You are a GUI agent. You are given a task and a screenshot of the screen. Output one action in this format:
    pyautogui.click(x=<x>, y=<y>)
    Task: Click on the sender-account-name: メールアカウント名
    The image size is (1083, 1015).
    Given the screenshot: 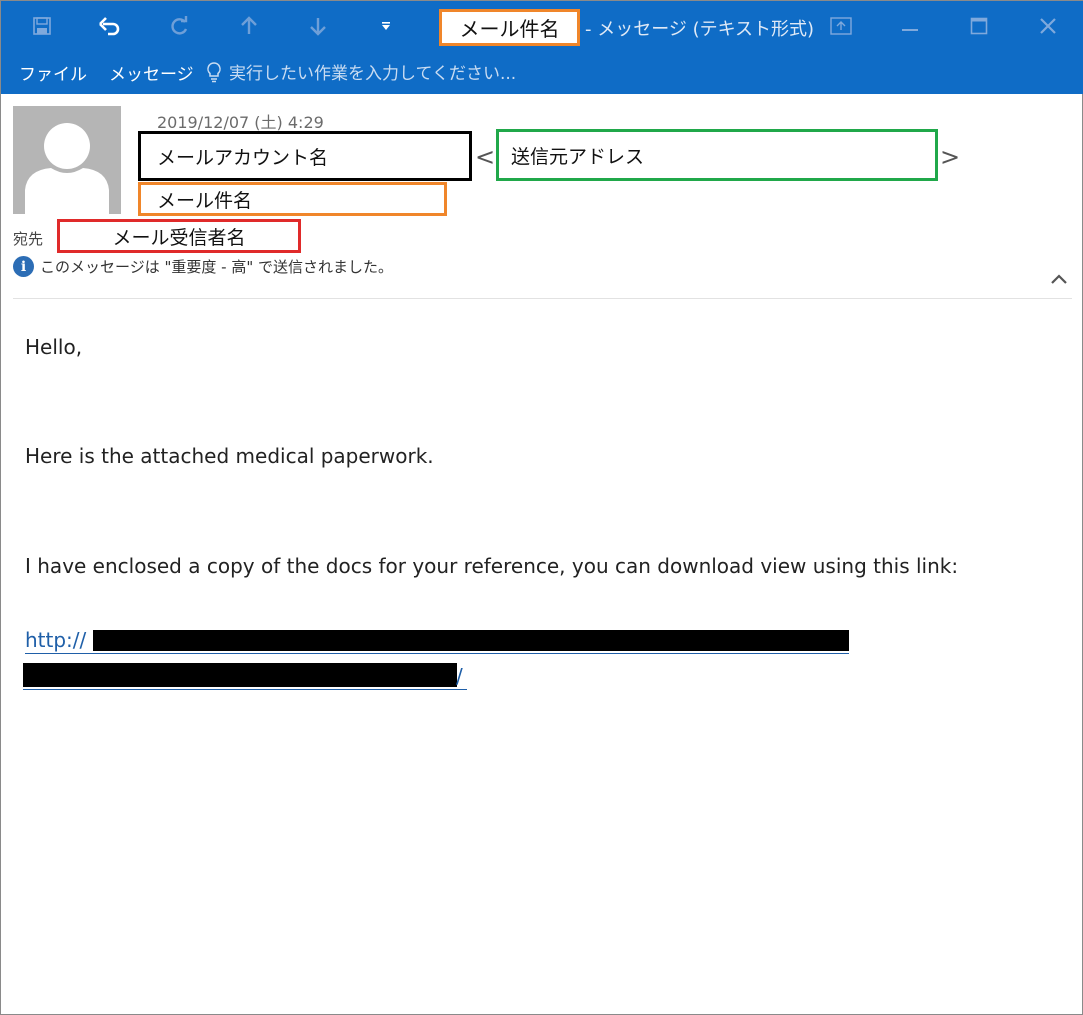 What is the action you would take?
    pyautogui.click(x=305, y=156)
    